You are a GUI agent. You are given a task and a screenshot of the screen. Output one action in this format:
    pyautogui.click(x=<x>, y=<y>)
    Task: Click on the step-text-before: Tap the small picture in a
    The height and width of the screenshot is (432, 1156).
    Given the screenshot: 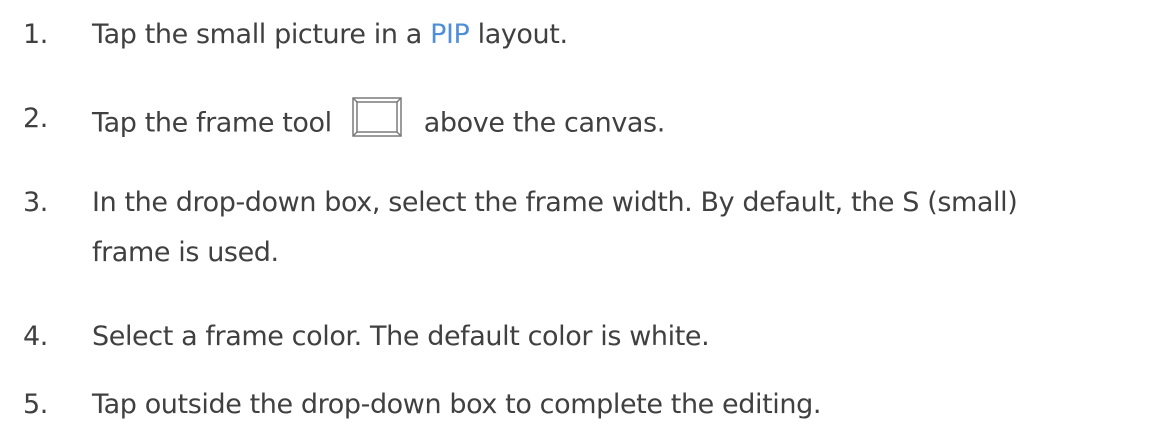 What is the action you would take?
    pyautogui.click(x=261, y=34)
    